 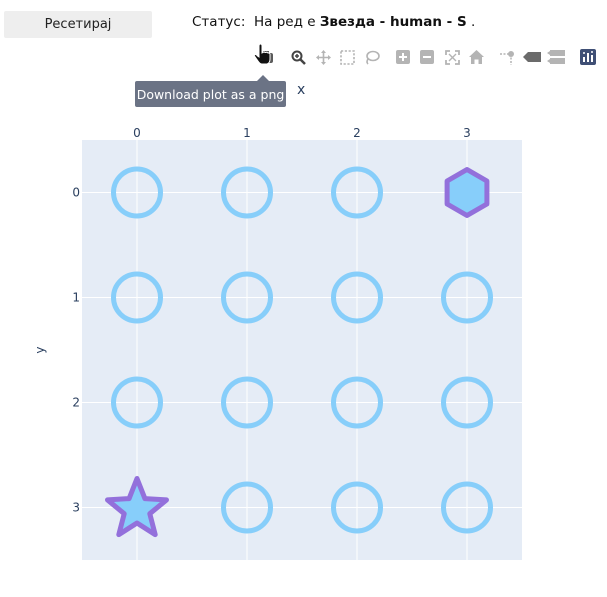 I want to click on x-tick-labels: 0 1 2 3, so click(x=302, y=133).